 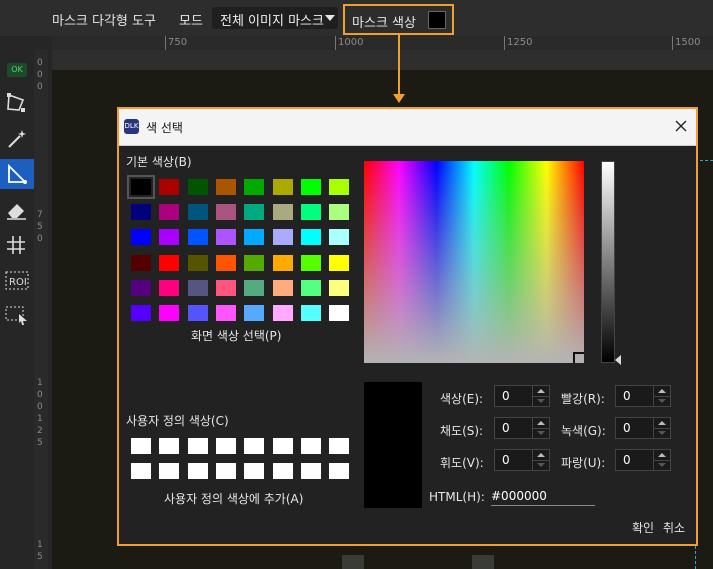 What do you see at coordinates (17, 103) in the screenshot?
I see `polygon-select-tool` at bounding box center [17, 103].